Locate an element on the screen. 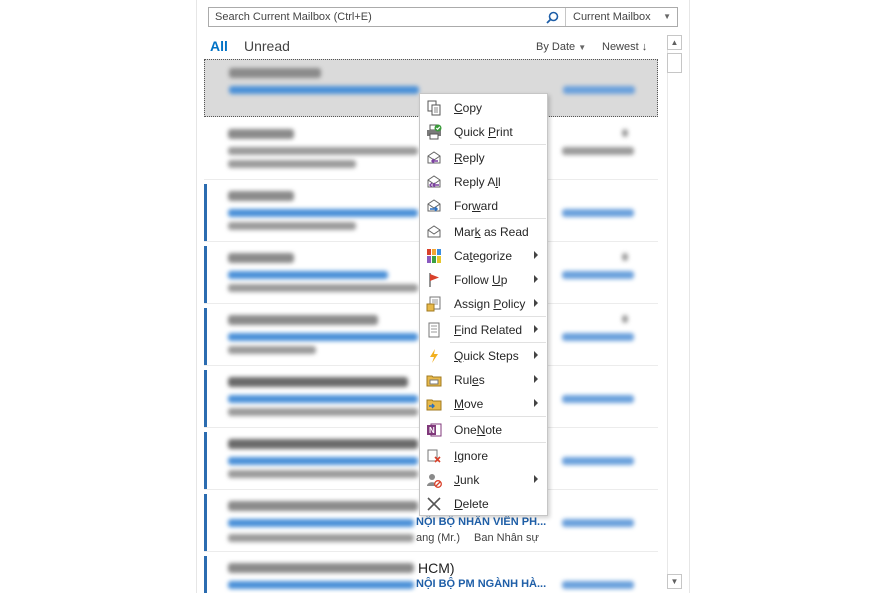 Image resolution: width=890 pixels, height=593 pixels. sort-order-toggle: Newest ↓ is located at coordinates (624, 47).